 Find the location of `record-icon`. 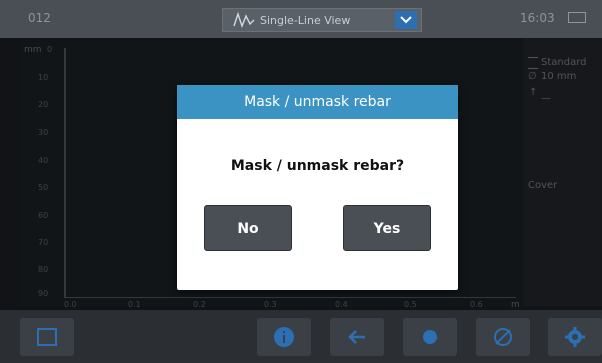

record-icon is located at coordinates (430, 337).